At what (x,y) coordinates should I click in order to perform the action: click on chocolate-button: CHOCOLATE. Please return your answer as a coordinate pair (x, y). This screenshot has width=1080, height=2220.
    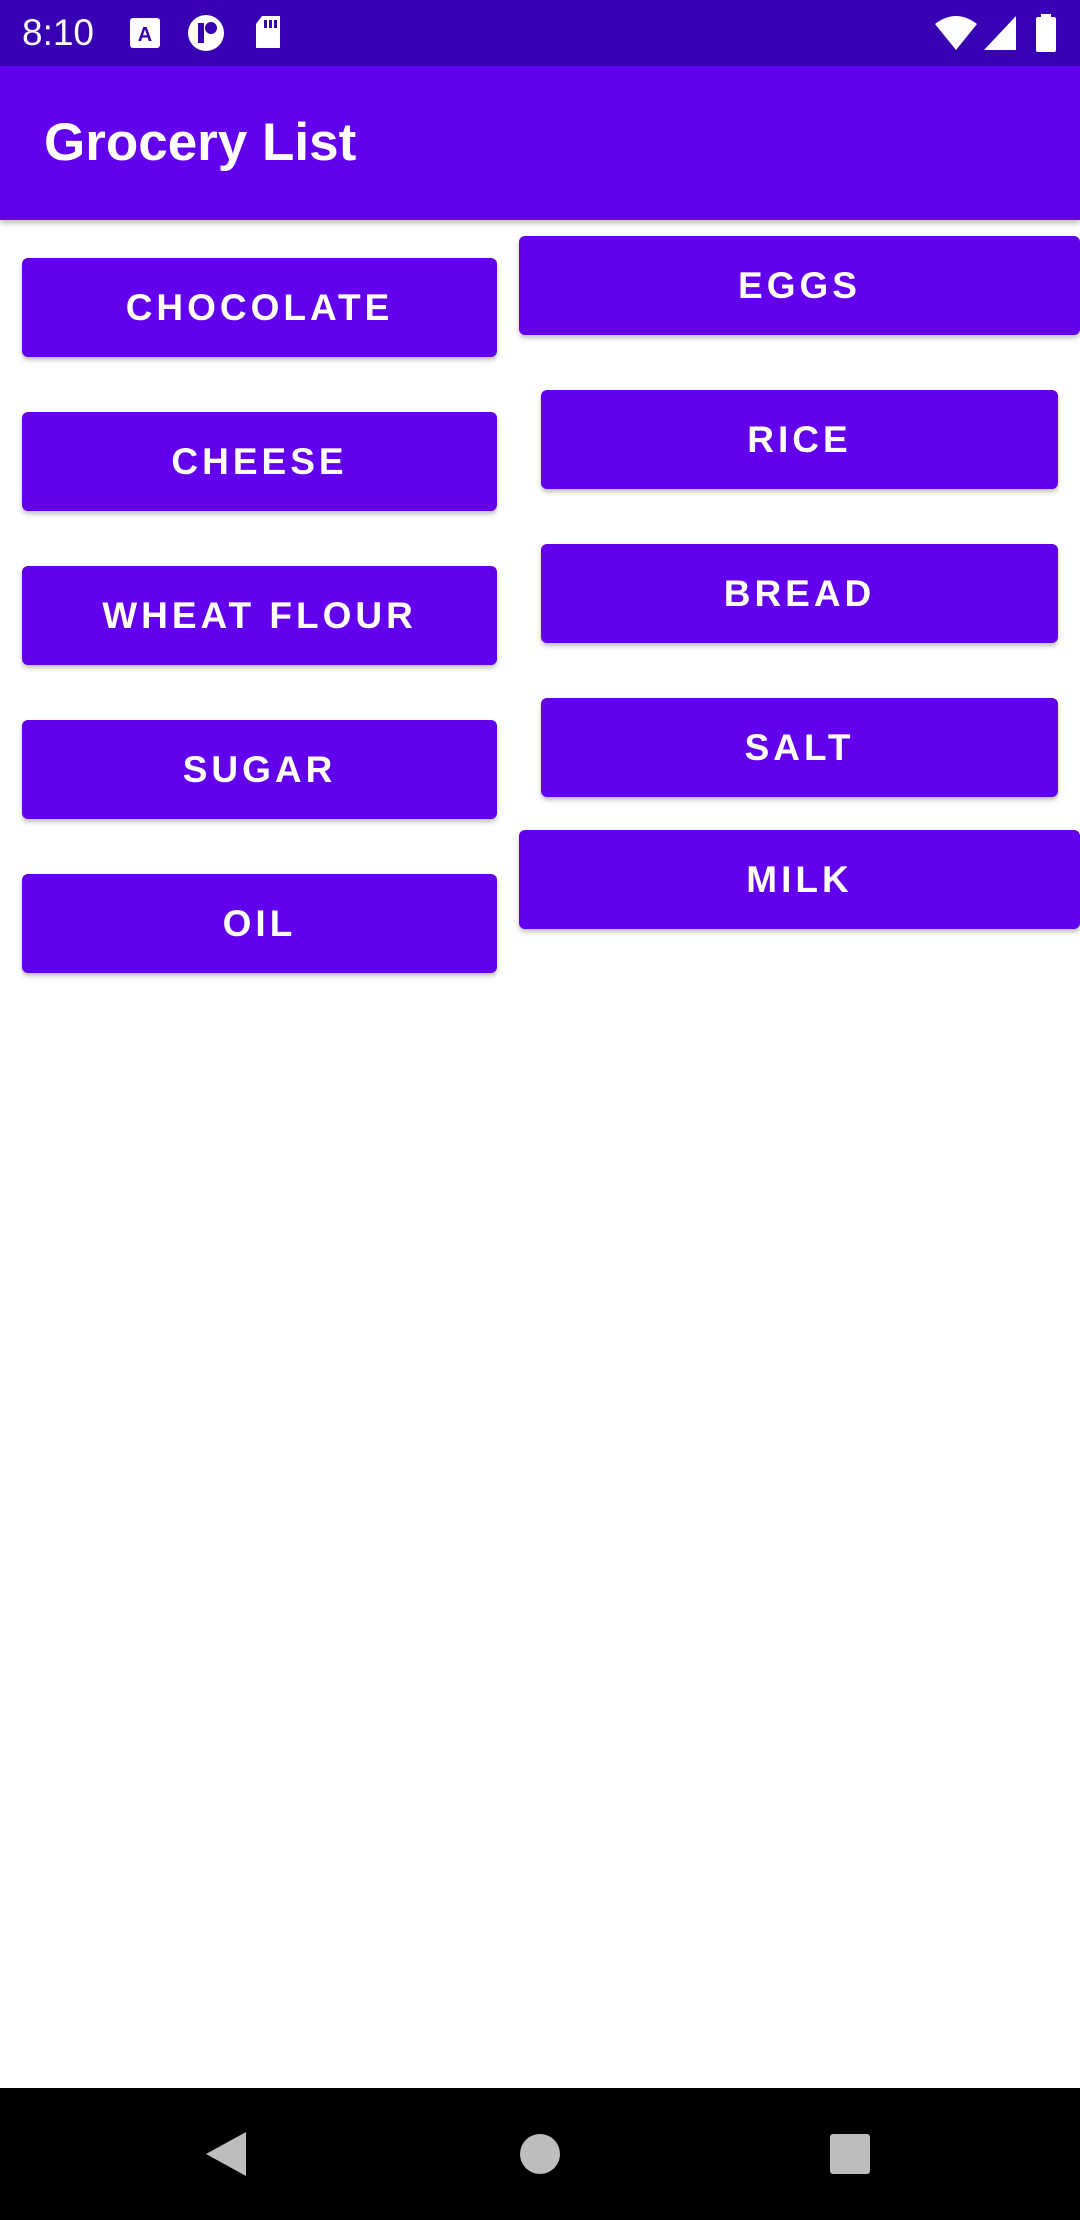
    Looking at the image, I should click on (259, 307).